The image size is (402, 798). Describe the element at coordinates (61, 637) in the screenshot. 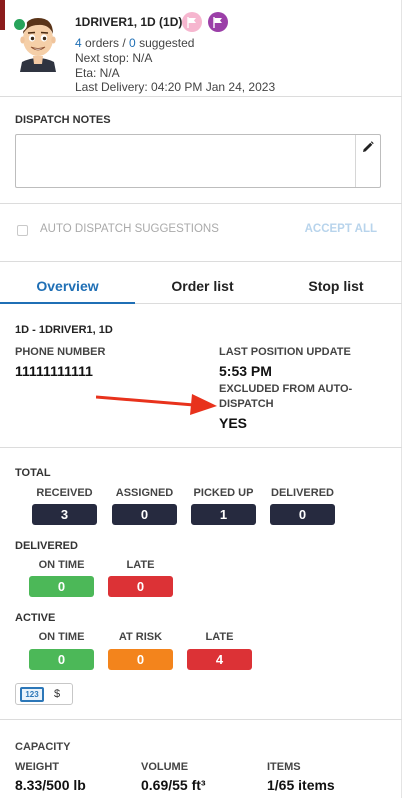

I see `active-on-time-label: ON TIME` at that location.